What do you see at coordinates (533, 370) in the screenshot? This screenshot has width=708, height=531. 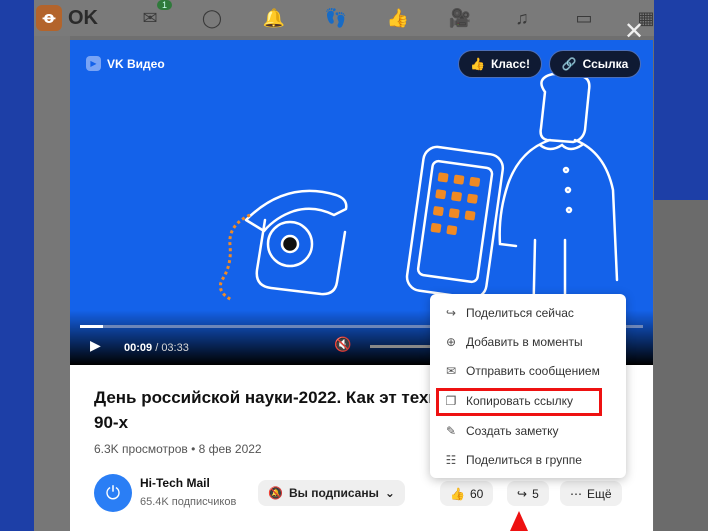 I see `menu-item-label: Отправить сообщением` at bounding box center [533, 370].